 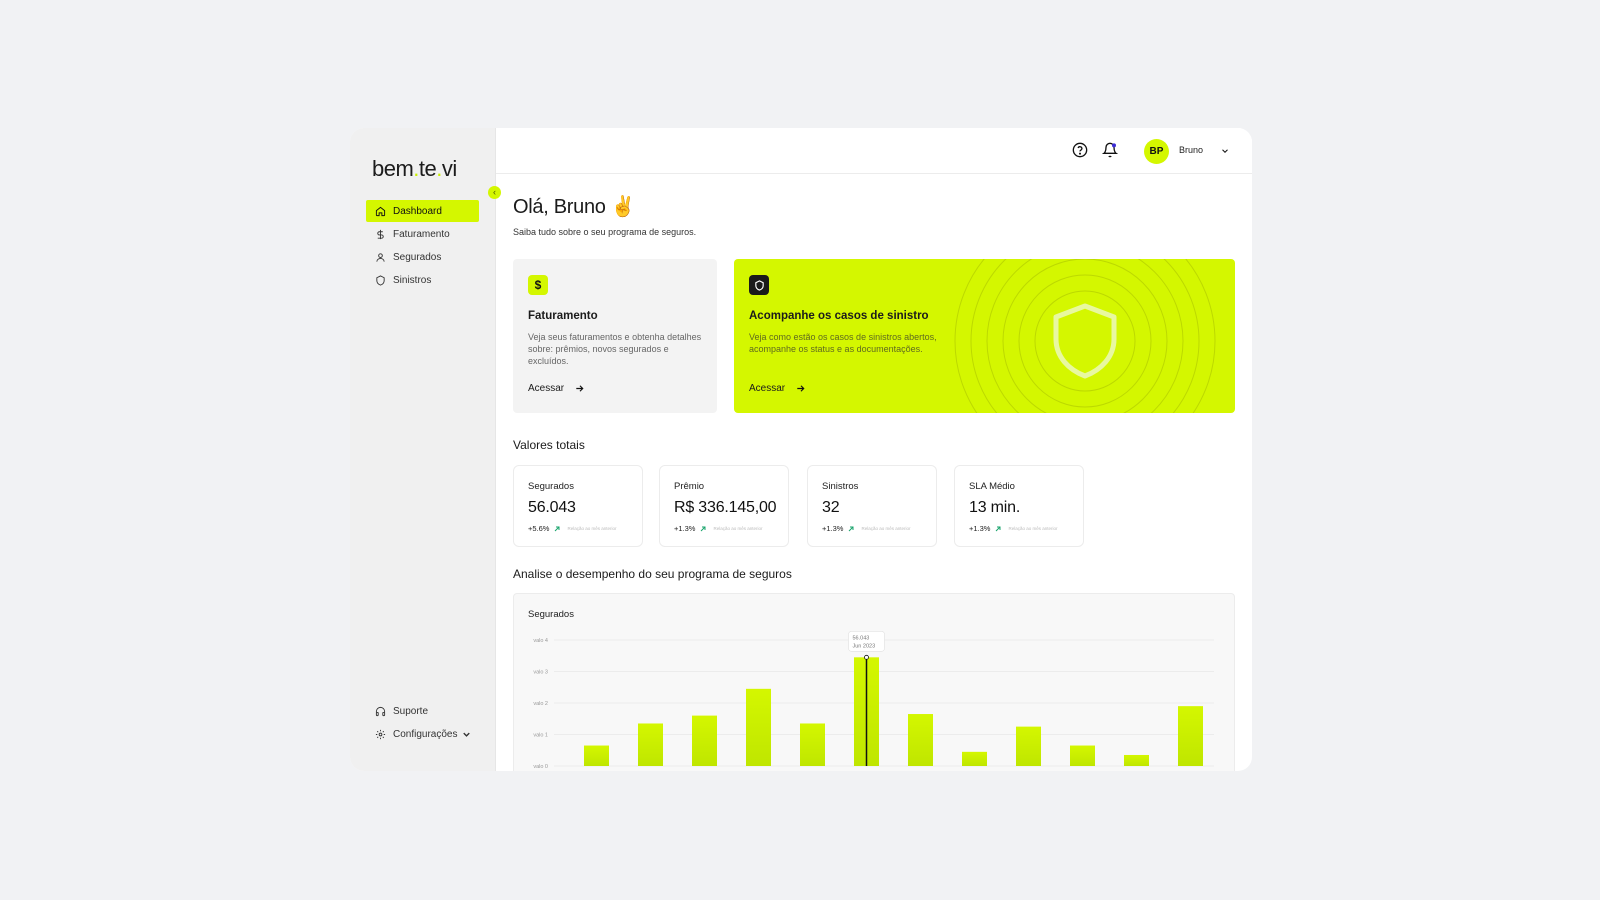 I want to click on chart-tooltip: 56.043 Jun 2023, so click(x=866, y=641).